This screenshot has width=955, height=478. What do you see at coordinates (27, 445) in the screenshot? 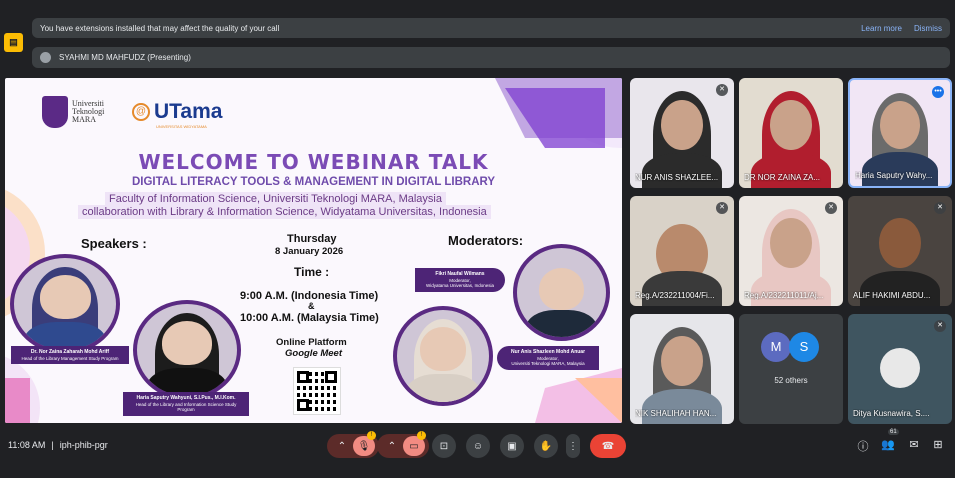
I see `clock: 11:08 AM` at bounding box center [27, 445].